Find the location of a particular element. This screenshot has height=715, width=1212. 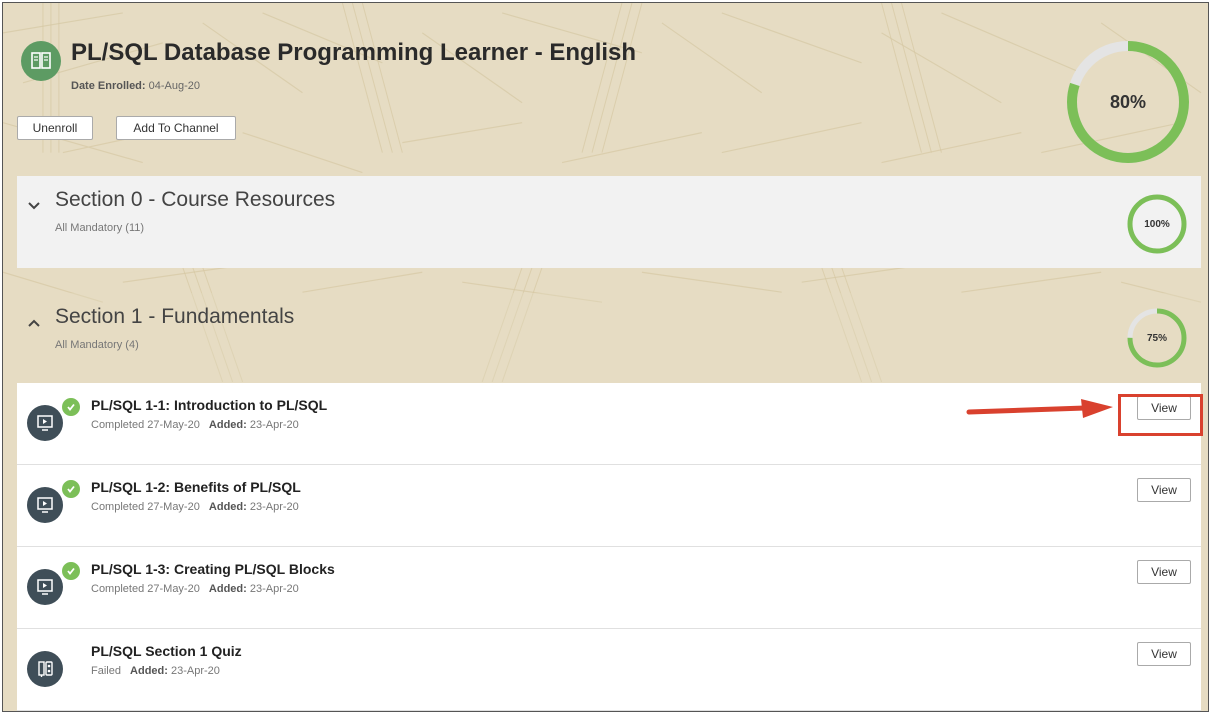

chevron-up-icon is located at coordinates (34, 323).